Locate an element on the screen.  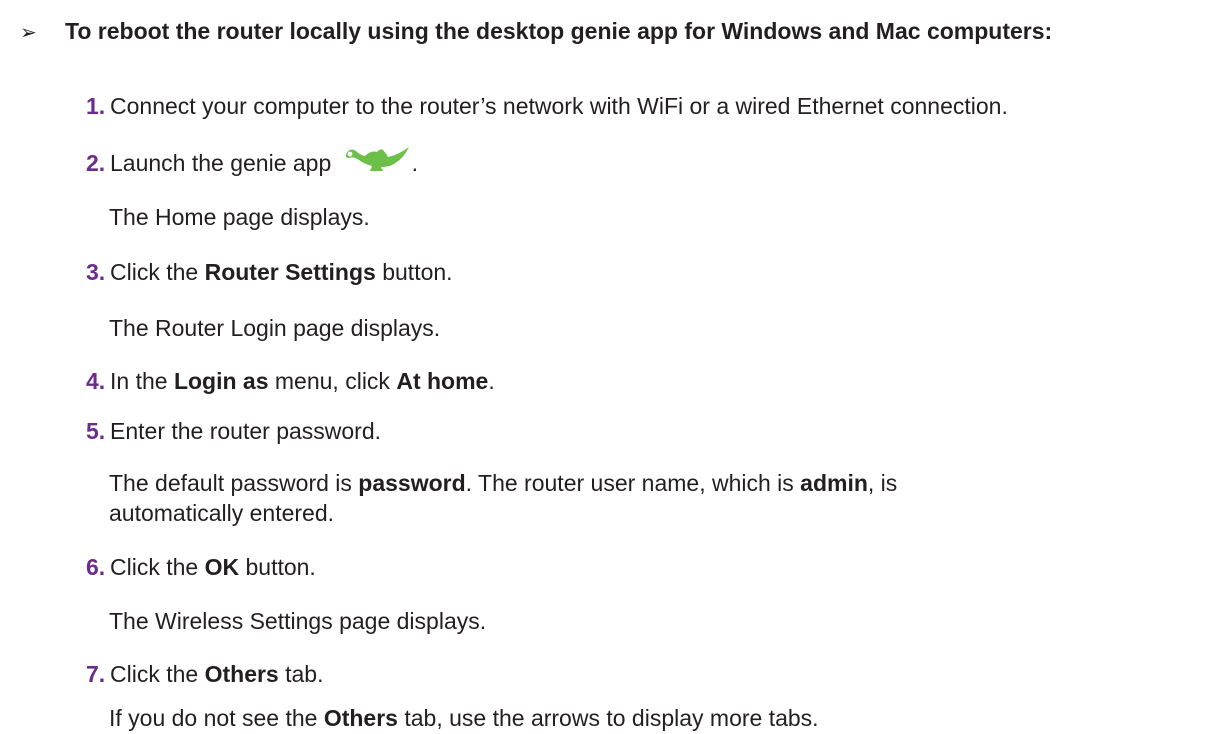
step-6-result: The Wireless Settings page displays. is located at coordinates (298, 621).